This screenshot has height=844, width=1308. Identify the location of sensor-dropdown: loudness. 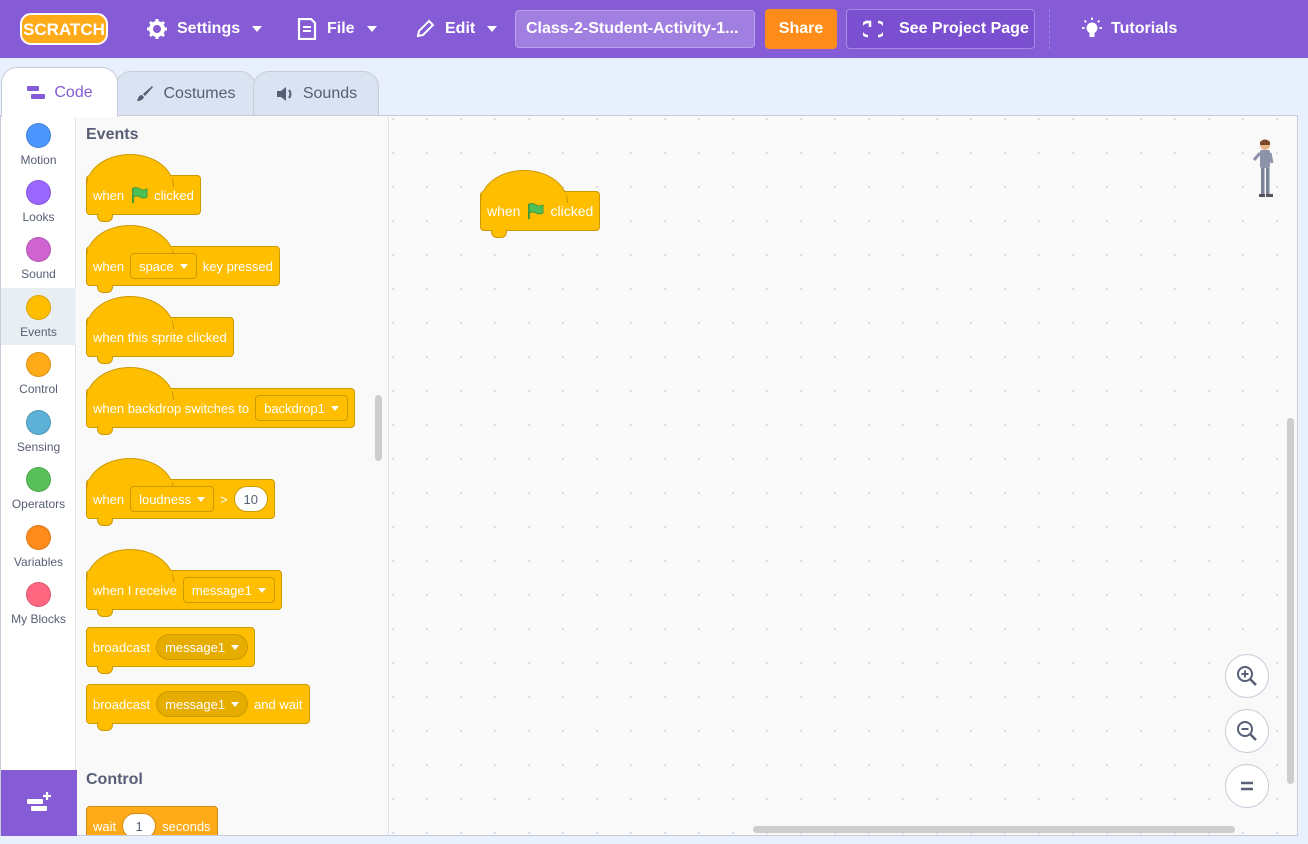
(172, 499).